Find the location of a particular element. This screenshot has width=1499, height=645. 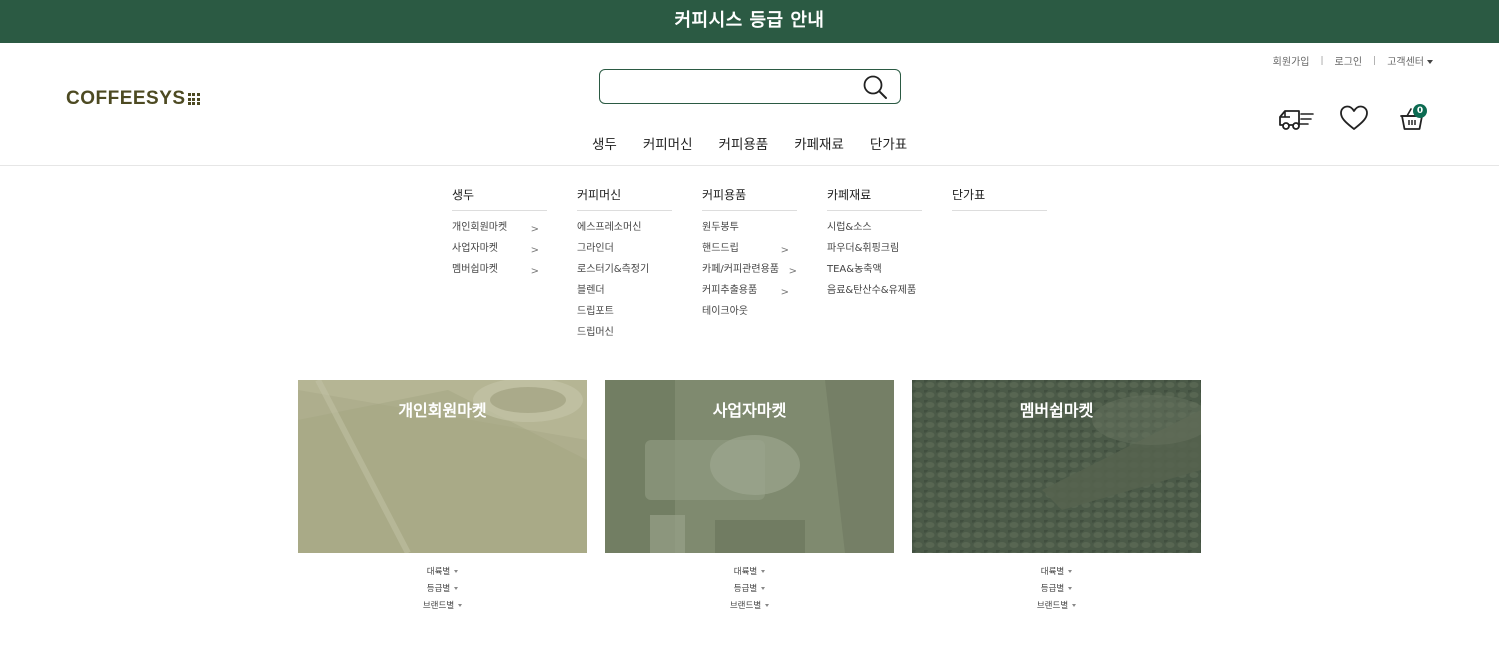

card-individual-market: 개인회원마켓 대륙별 등급별 브랜드별 is located at coordinates (442, 498).